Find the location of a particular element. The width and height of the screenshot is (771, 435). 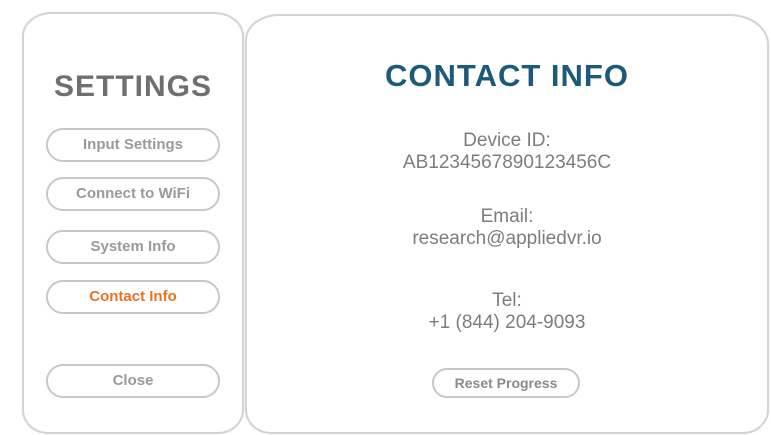

tel-label: Tel: is located at coordinates (507, 300).